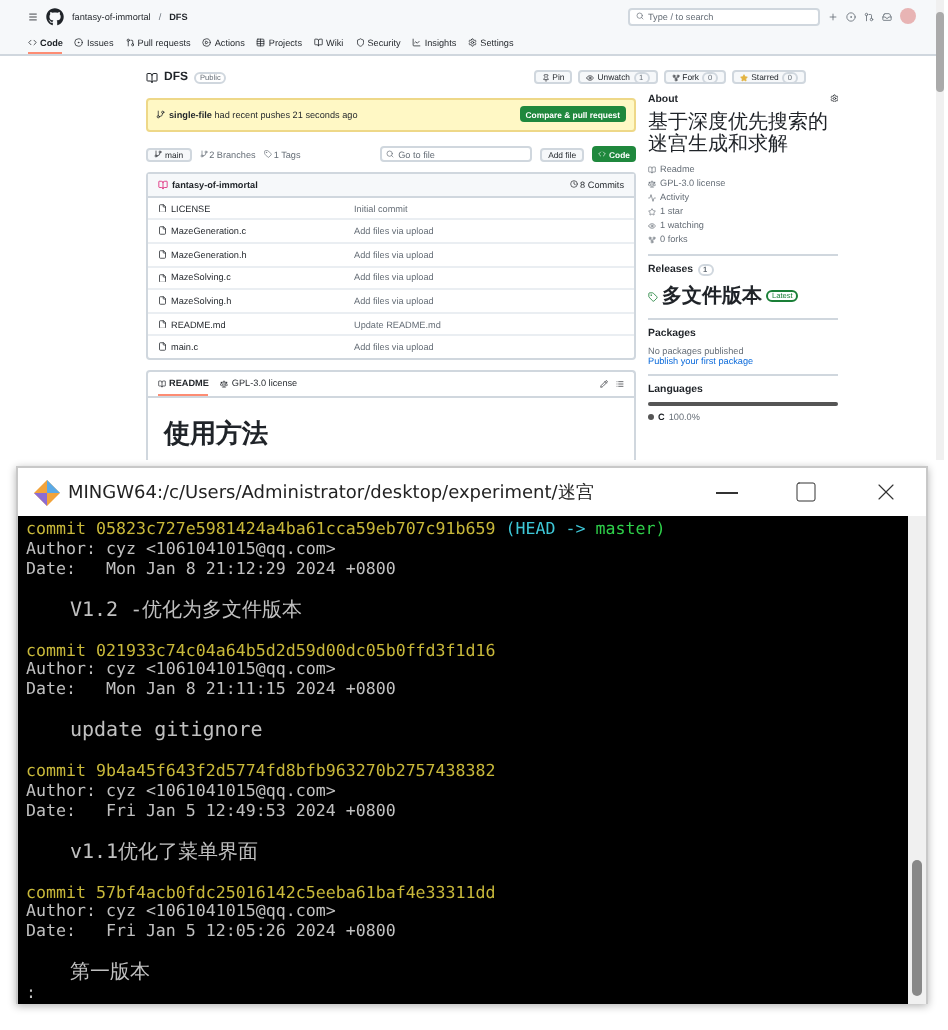 The image size is (948, 1030). Describe the element at coordinates (545, 77) in the screenshot. I see `pin-icon` at that location.